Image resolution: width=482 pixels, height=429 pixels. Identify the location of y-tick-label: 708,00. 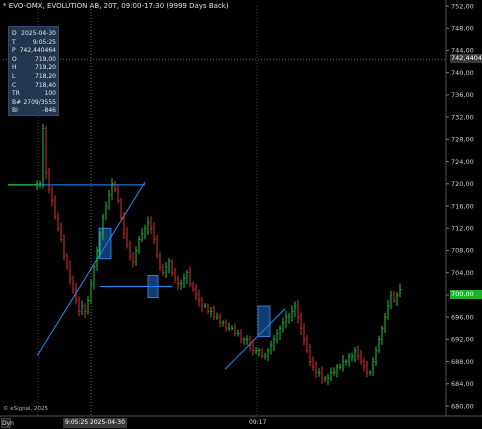
(462, 251).